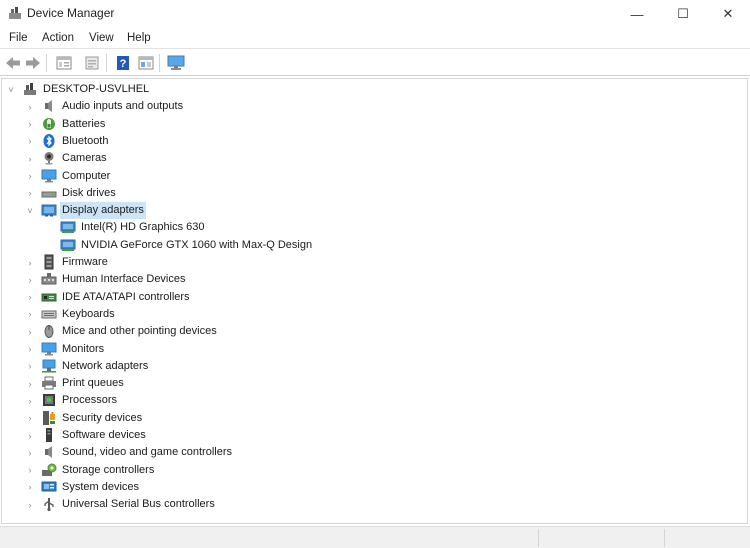 The width and height of the screenshot is (750, 548). What do you see at coordinates (101, 38) in the screenshot?
I see `menu-view: View` at bounding box center [101, 38].